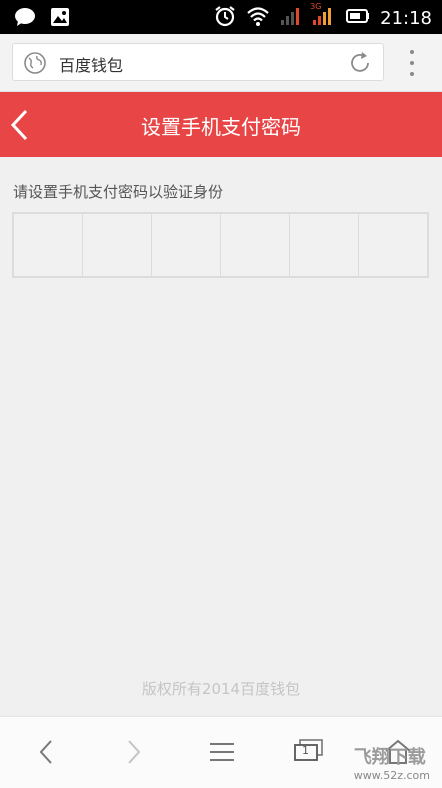 Image resolution: width=442 pixels, height=788 pixels. I want to click on watermark-url: www.52z.com, so click(391, 775).